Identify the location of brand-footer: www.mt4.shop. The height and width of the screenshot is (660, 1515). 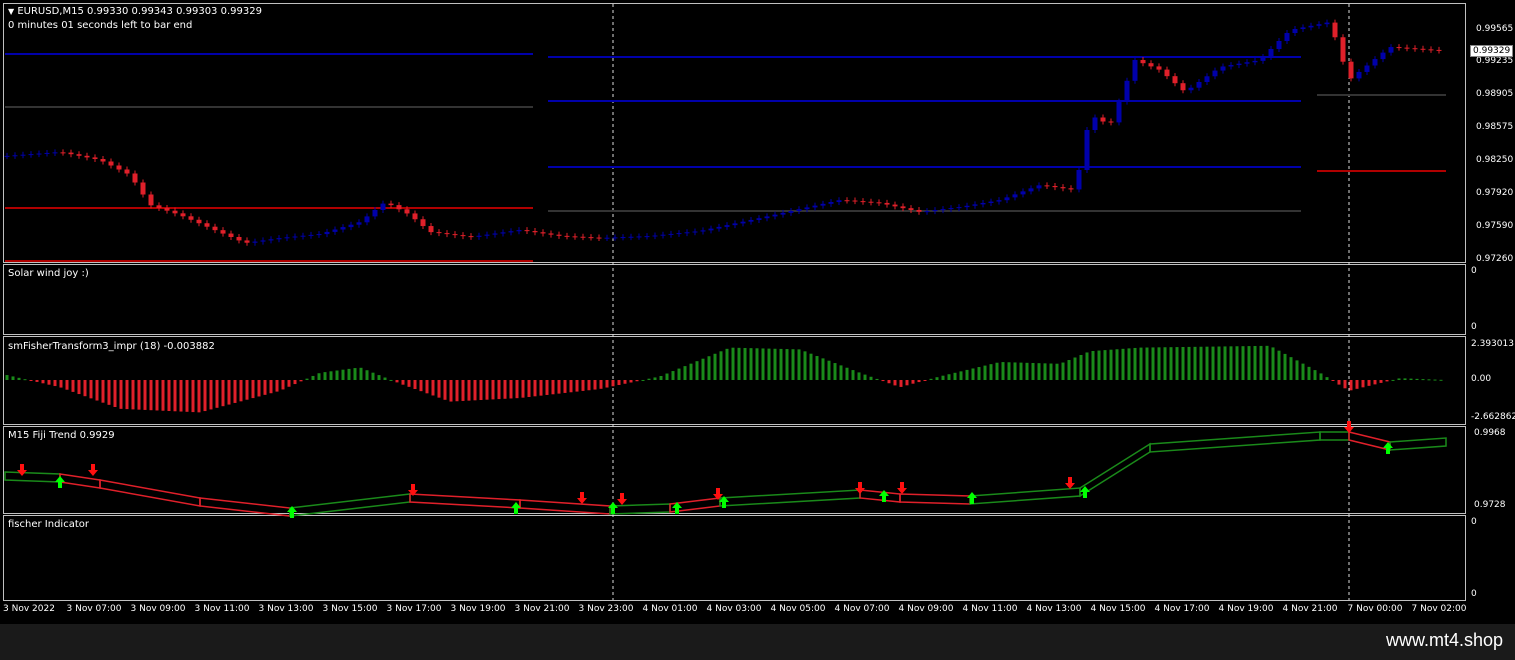
(757, 642).